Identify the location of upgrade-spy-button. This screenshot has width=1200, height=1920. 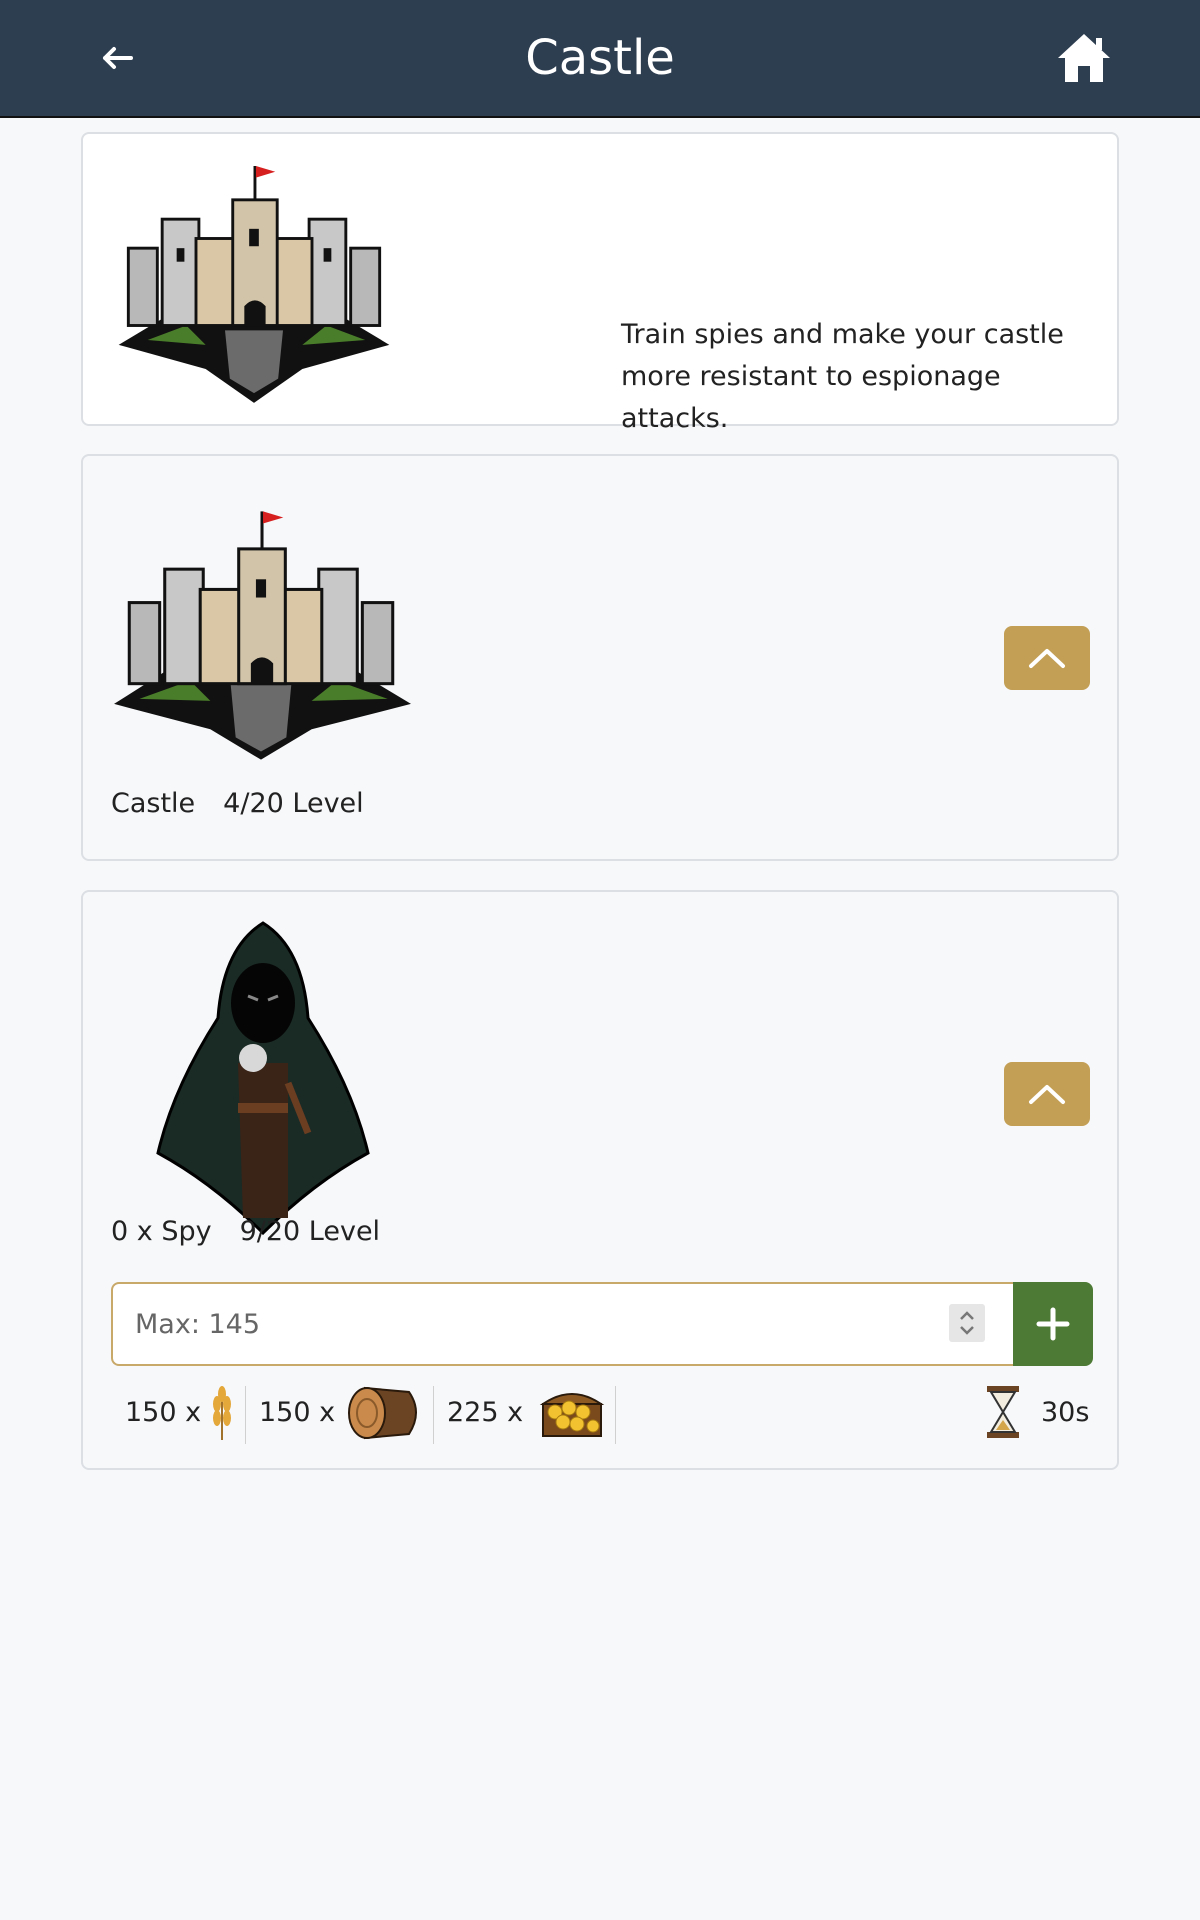
(1047, 1094).